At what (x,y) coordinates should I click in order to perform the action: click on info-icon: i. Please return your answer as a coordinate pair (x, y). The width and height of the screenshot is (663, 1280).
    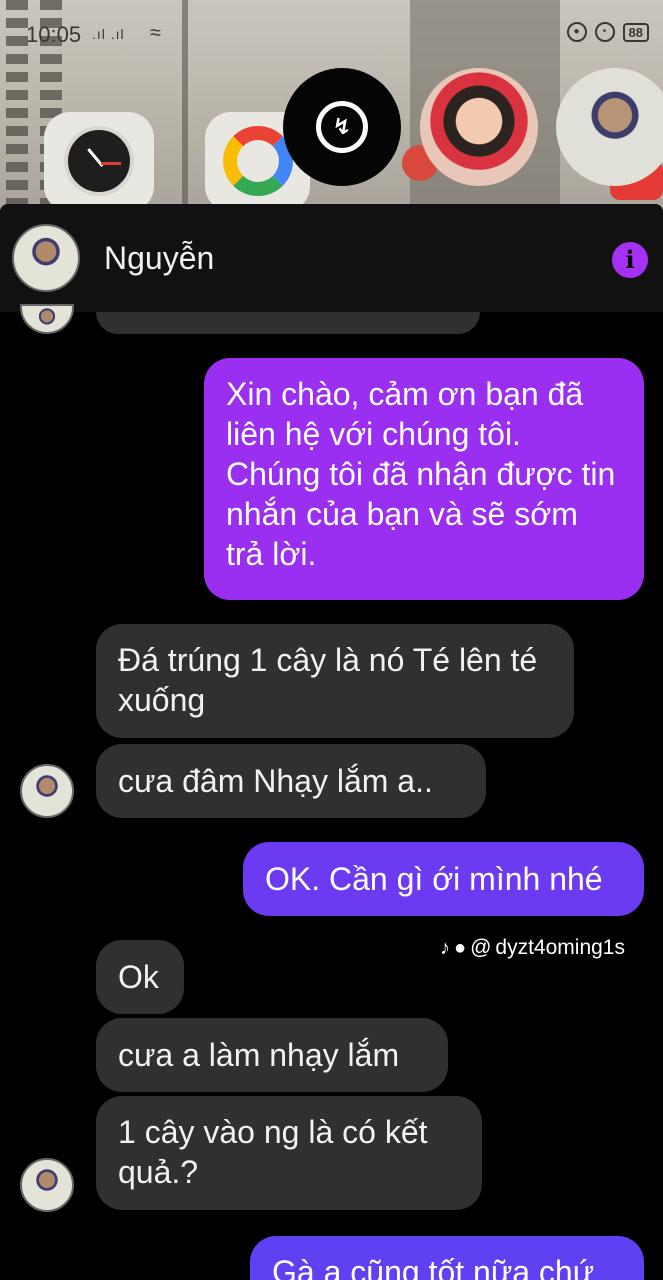
    Looking at the image, I should click on (630, 260).